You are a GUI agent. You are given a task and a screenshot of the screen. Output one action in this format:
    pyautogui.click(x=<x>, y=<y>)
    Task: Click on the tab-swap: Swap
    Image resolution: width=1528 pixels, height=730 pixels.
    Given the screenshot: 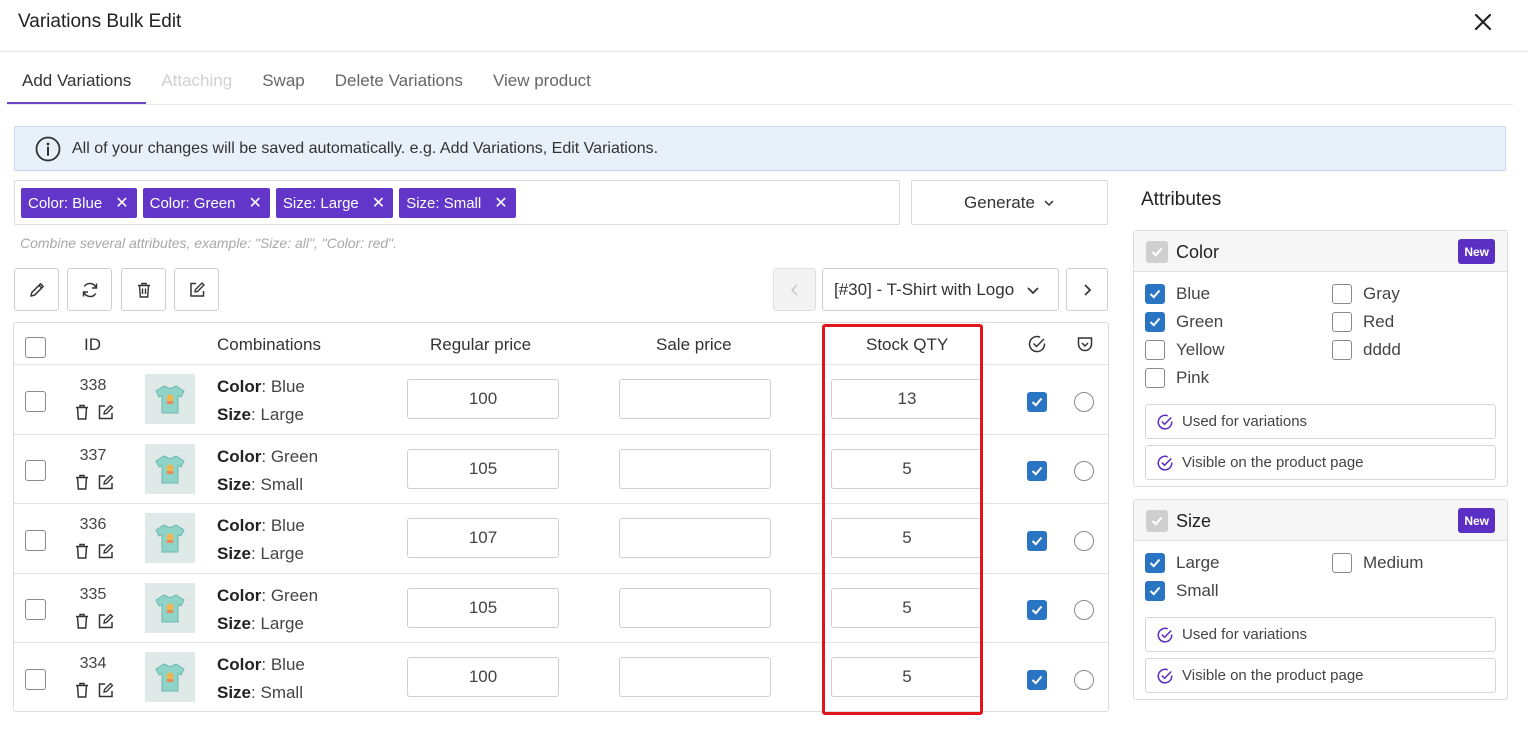 What is the action you would take?
    pyautogui.click(x=283, y=80)
    